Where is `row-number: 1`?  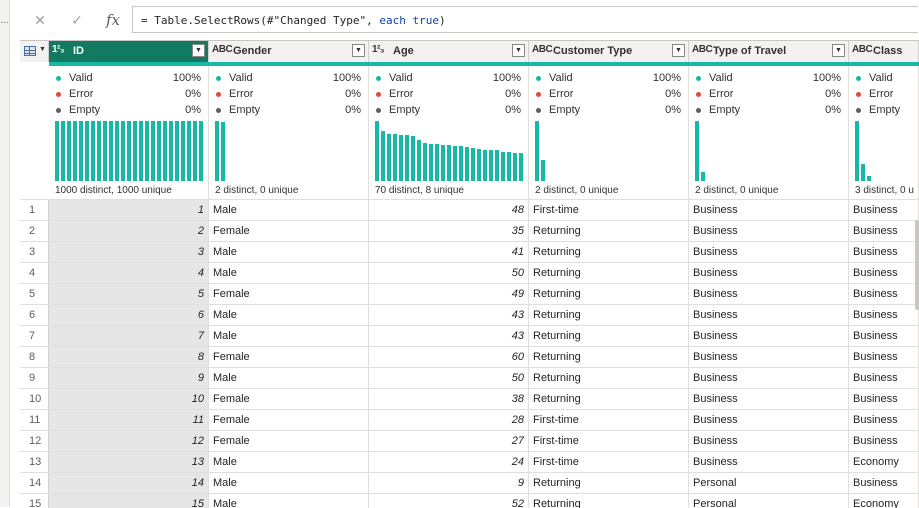
row-number: 1 is located at coordinates (34, 210).